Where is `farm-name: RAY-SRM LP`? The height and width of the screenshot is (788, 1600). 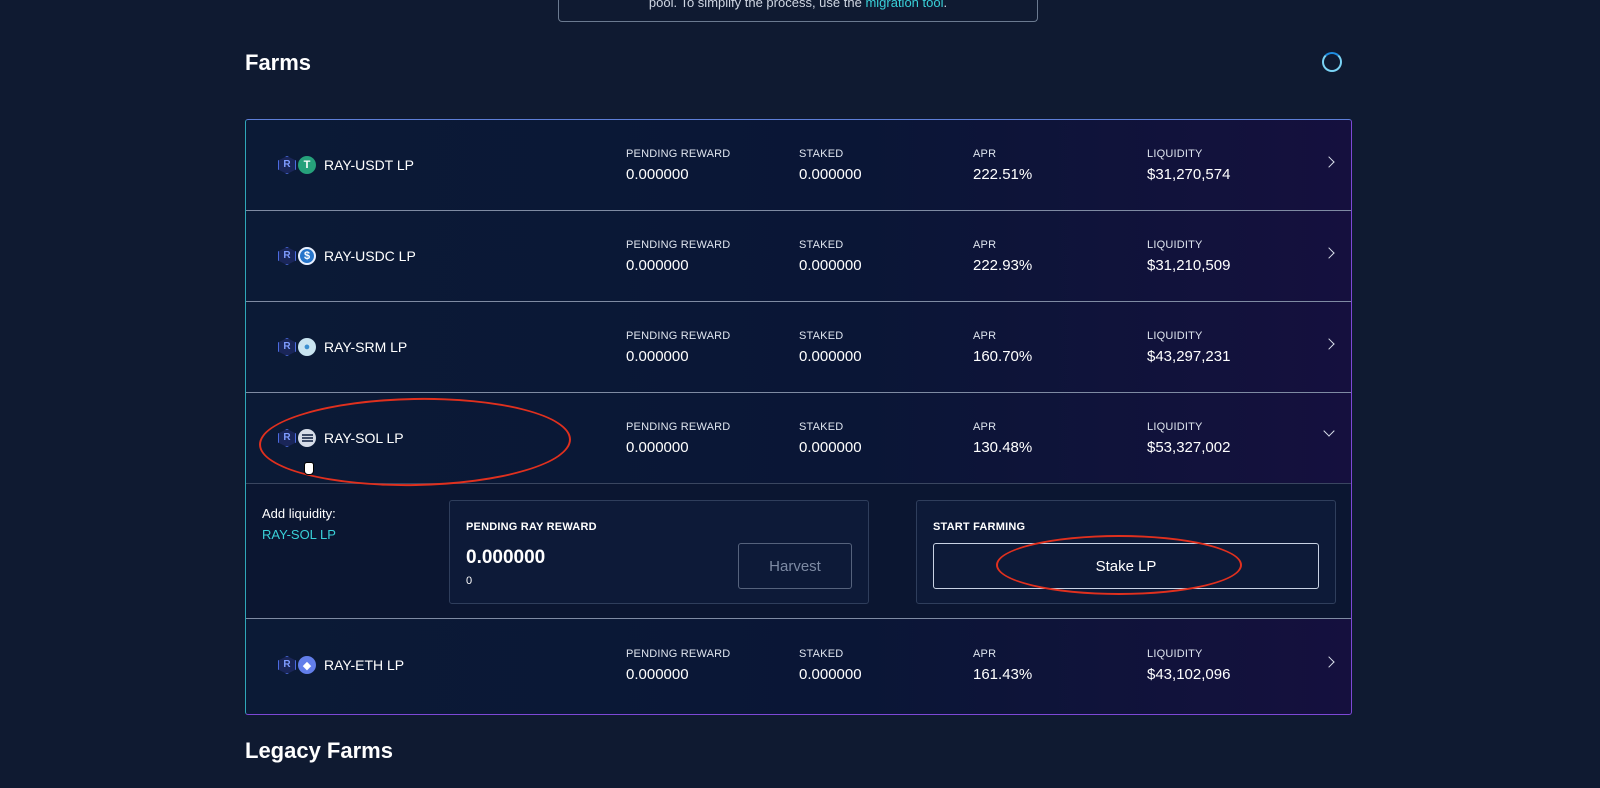 farm-name: RAY-SRM LP is located at coordinates (366, 347).